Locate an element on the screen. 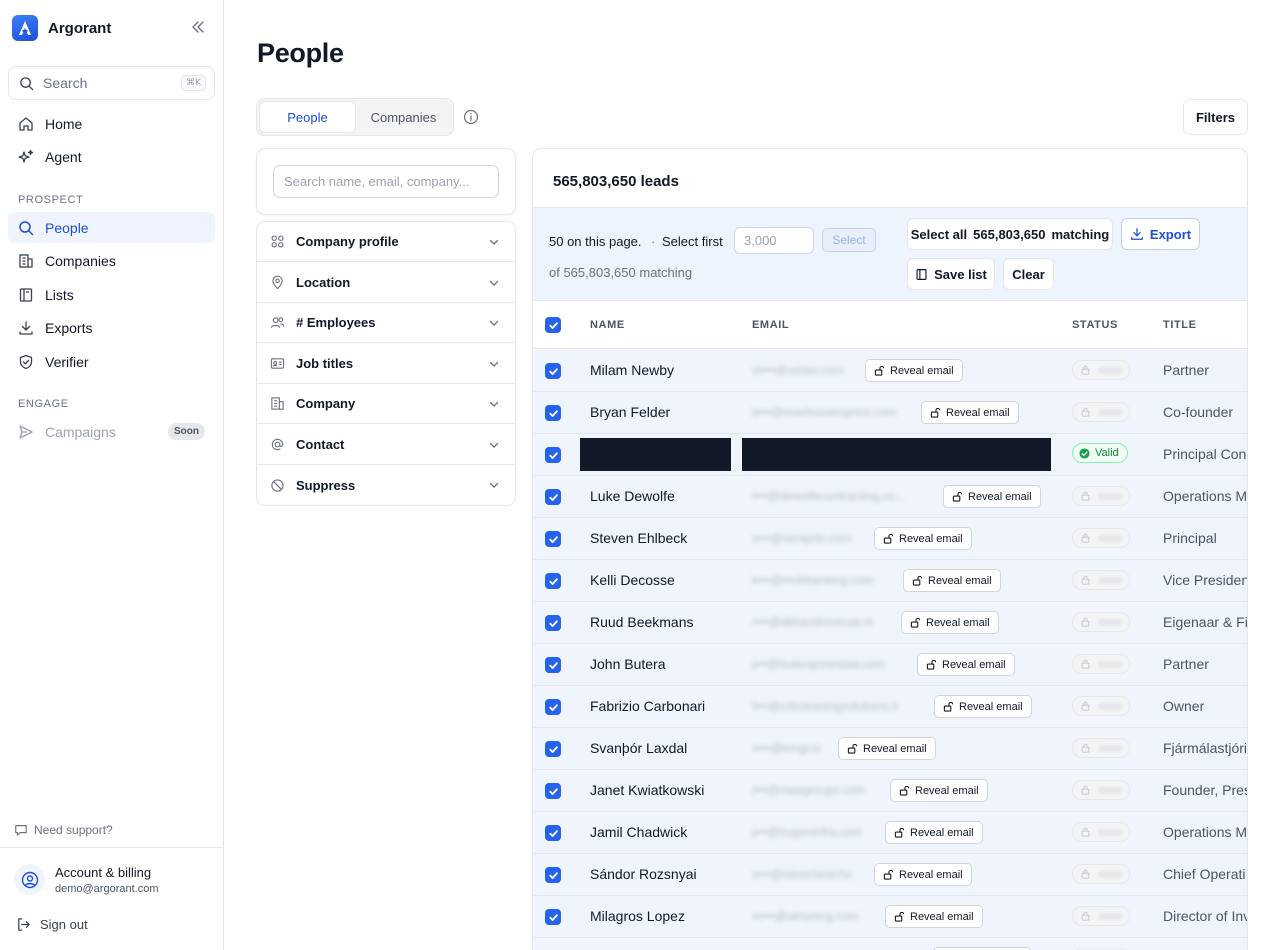 This screenshot has width=1280, height=950. filters-button: Filters is located at coordinates (1215, 117).